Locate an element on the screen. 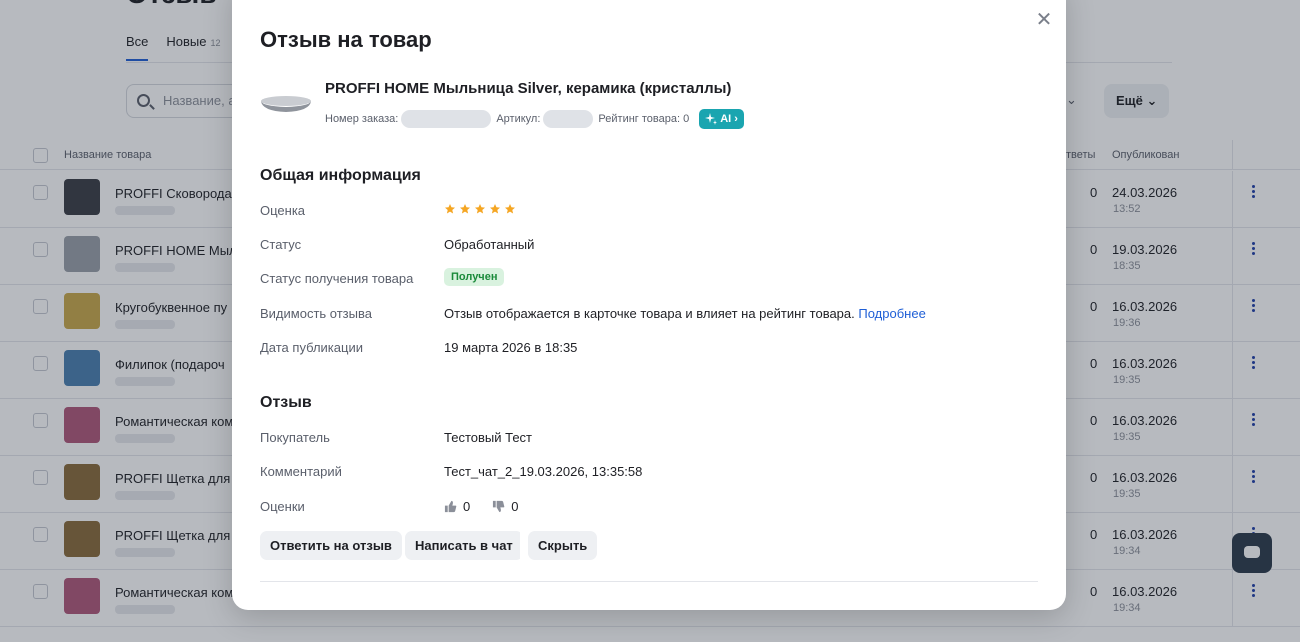  article-label: Артикул: is located at coordinates (518, 119).